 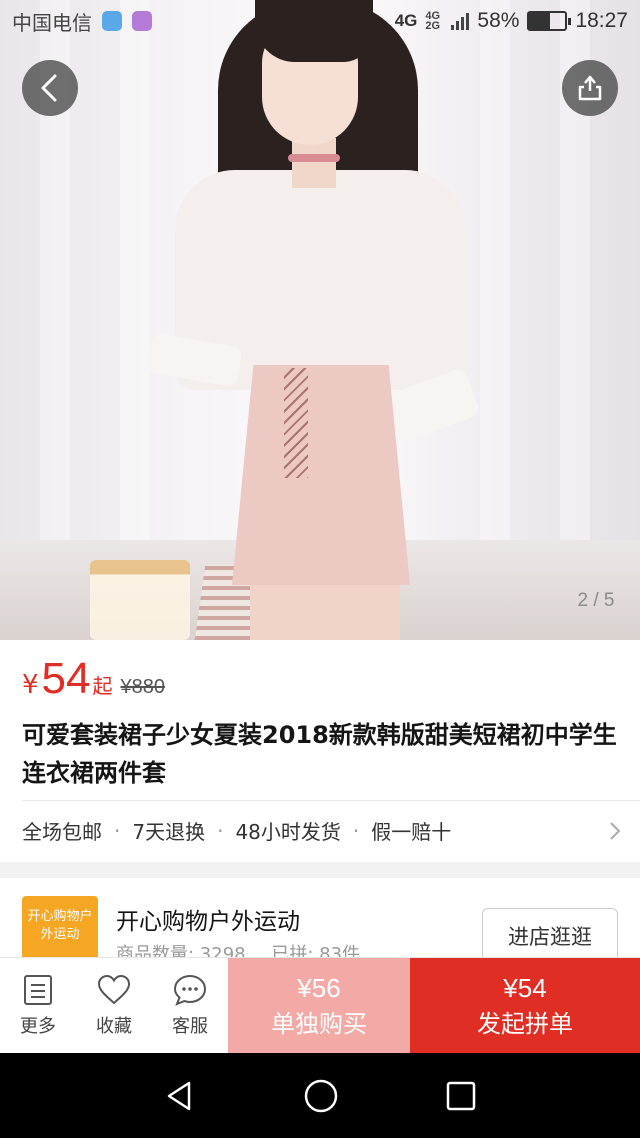 What do you see at coordinates (60, 927) in the screenshot?
I see `store-logo: 开心购物户外运动` at bounding box center [60, 927].